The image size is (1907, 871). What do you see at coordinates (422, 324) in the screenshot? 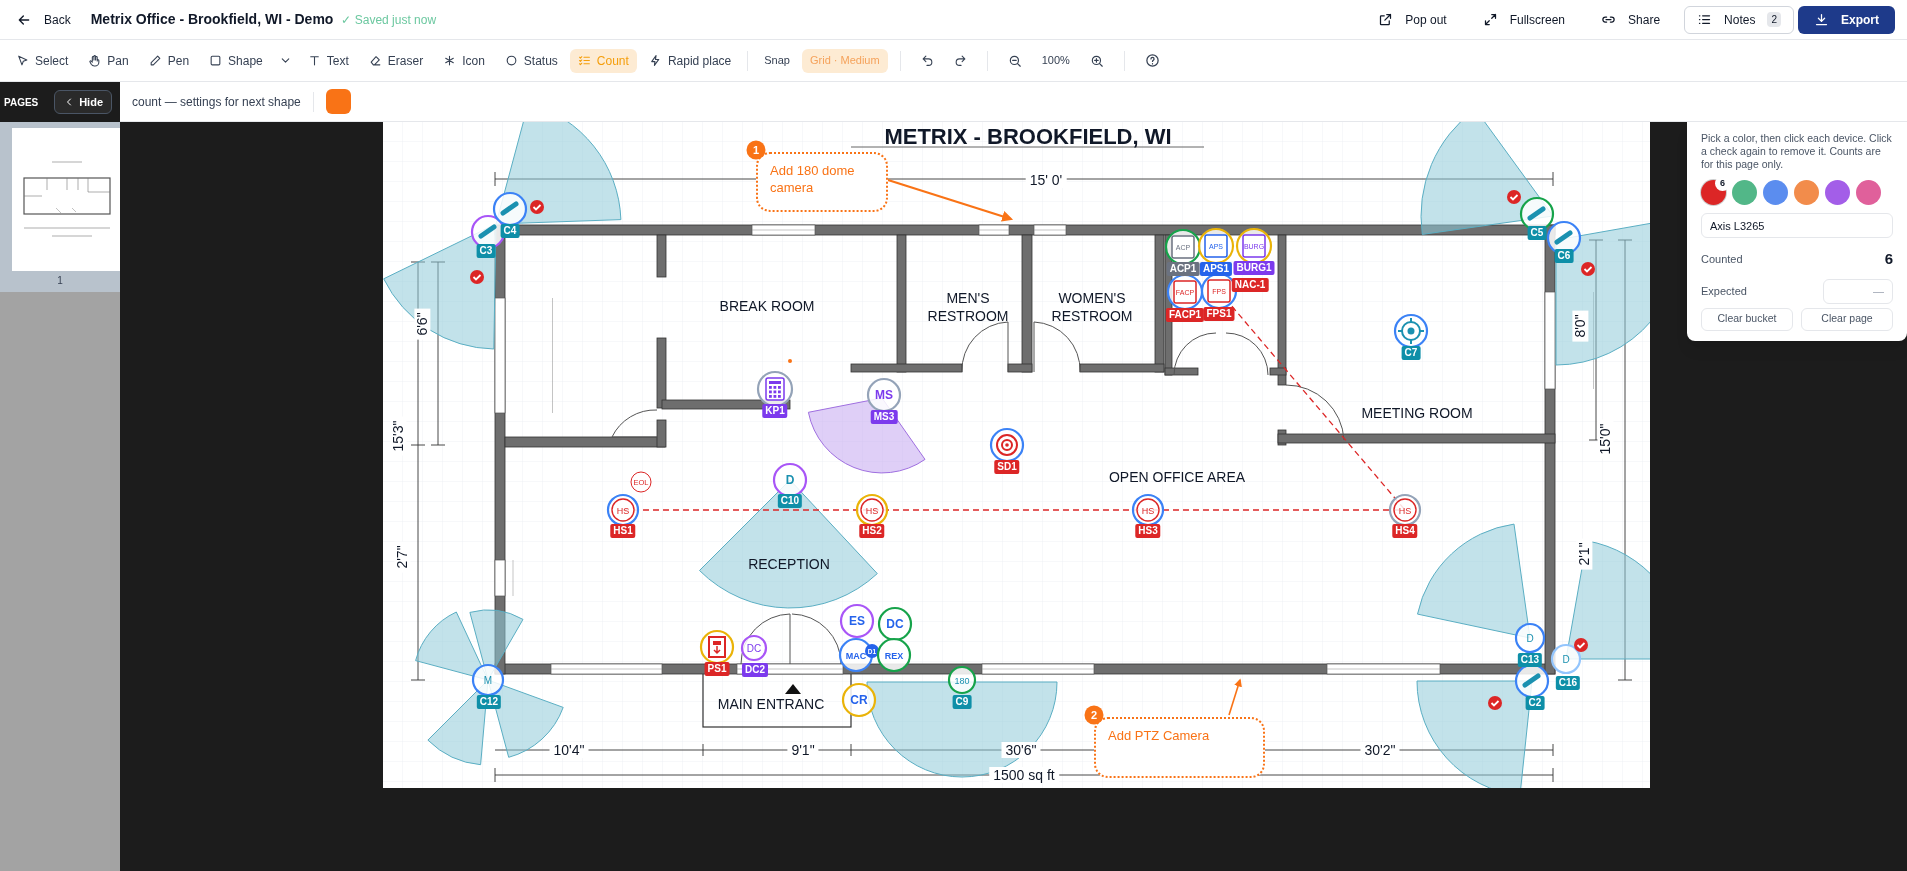
I see `dimension-label: 6'6"` at bounding box center [422, 324].